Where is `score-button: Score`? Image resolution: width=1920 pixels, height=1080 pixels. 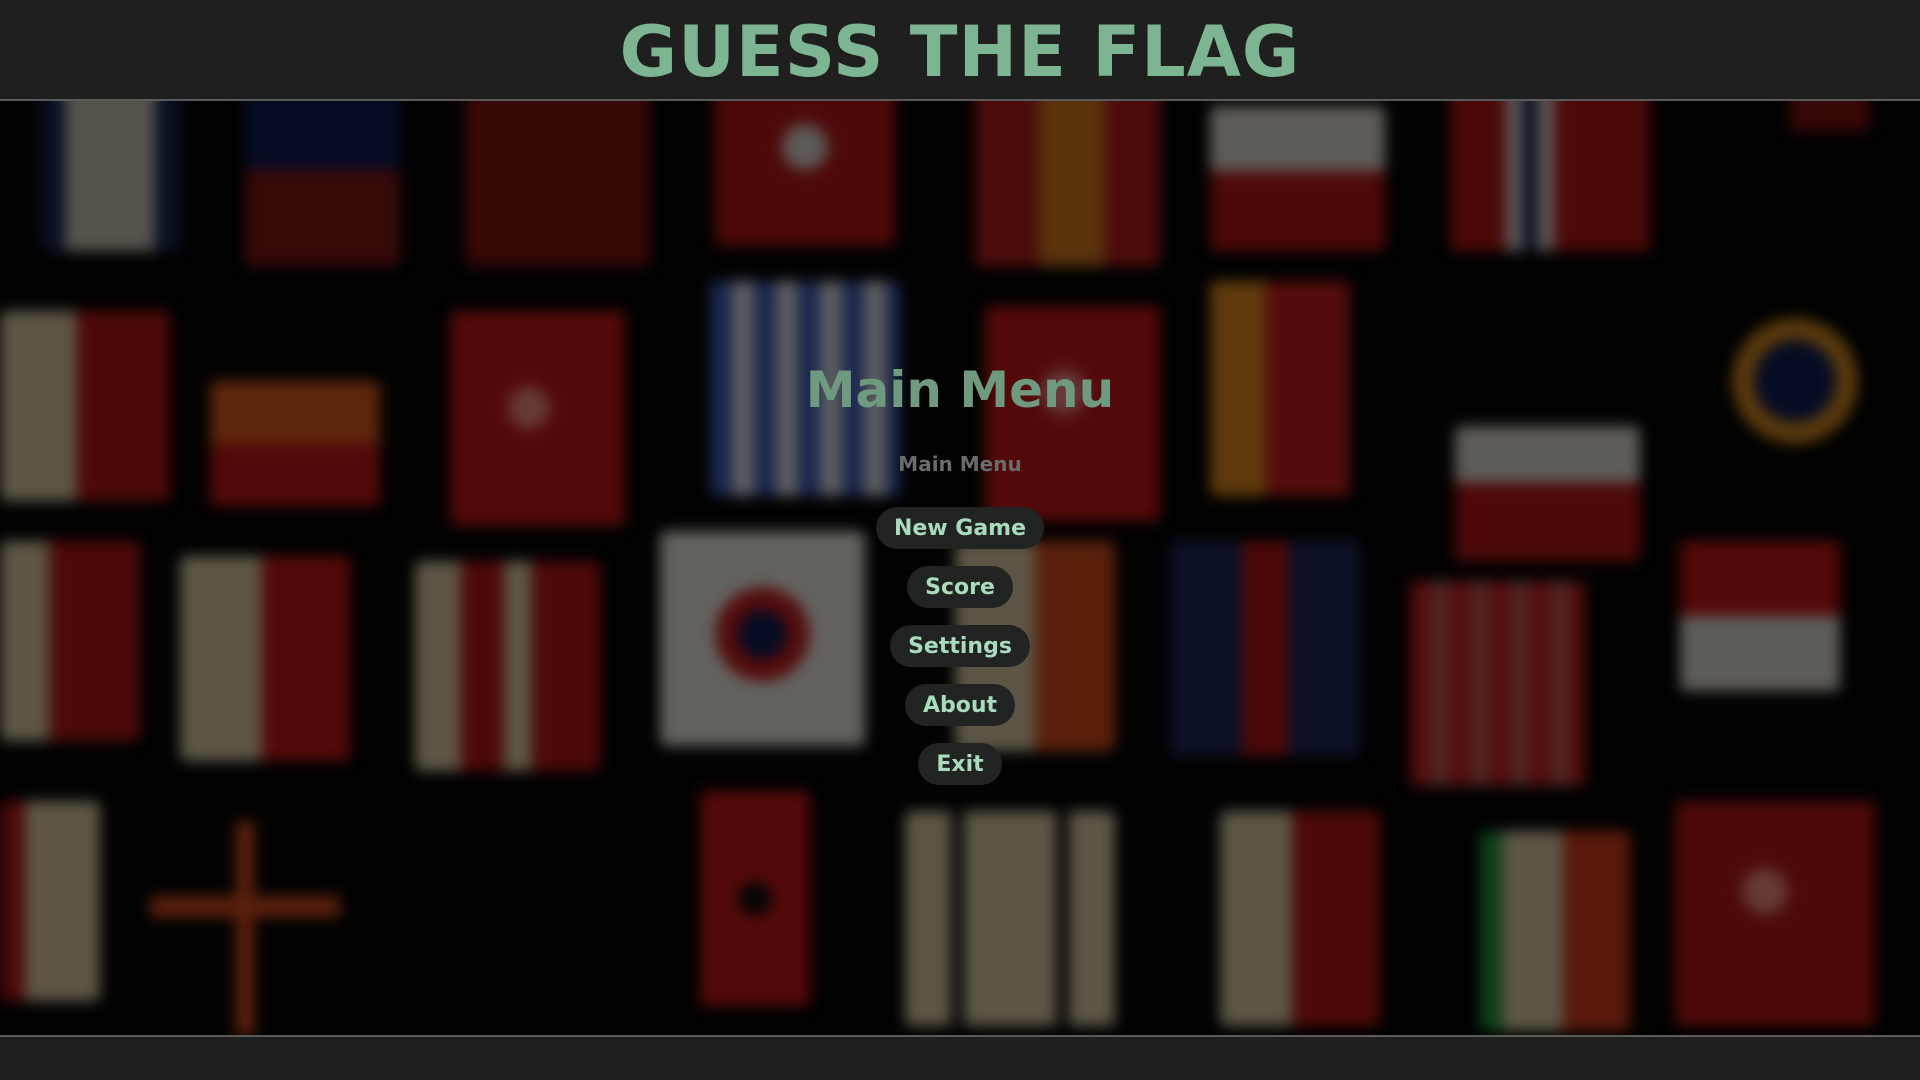 score-button: Score is located at coordinates (960, 587).